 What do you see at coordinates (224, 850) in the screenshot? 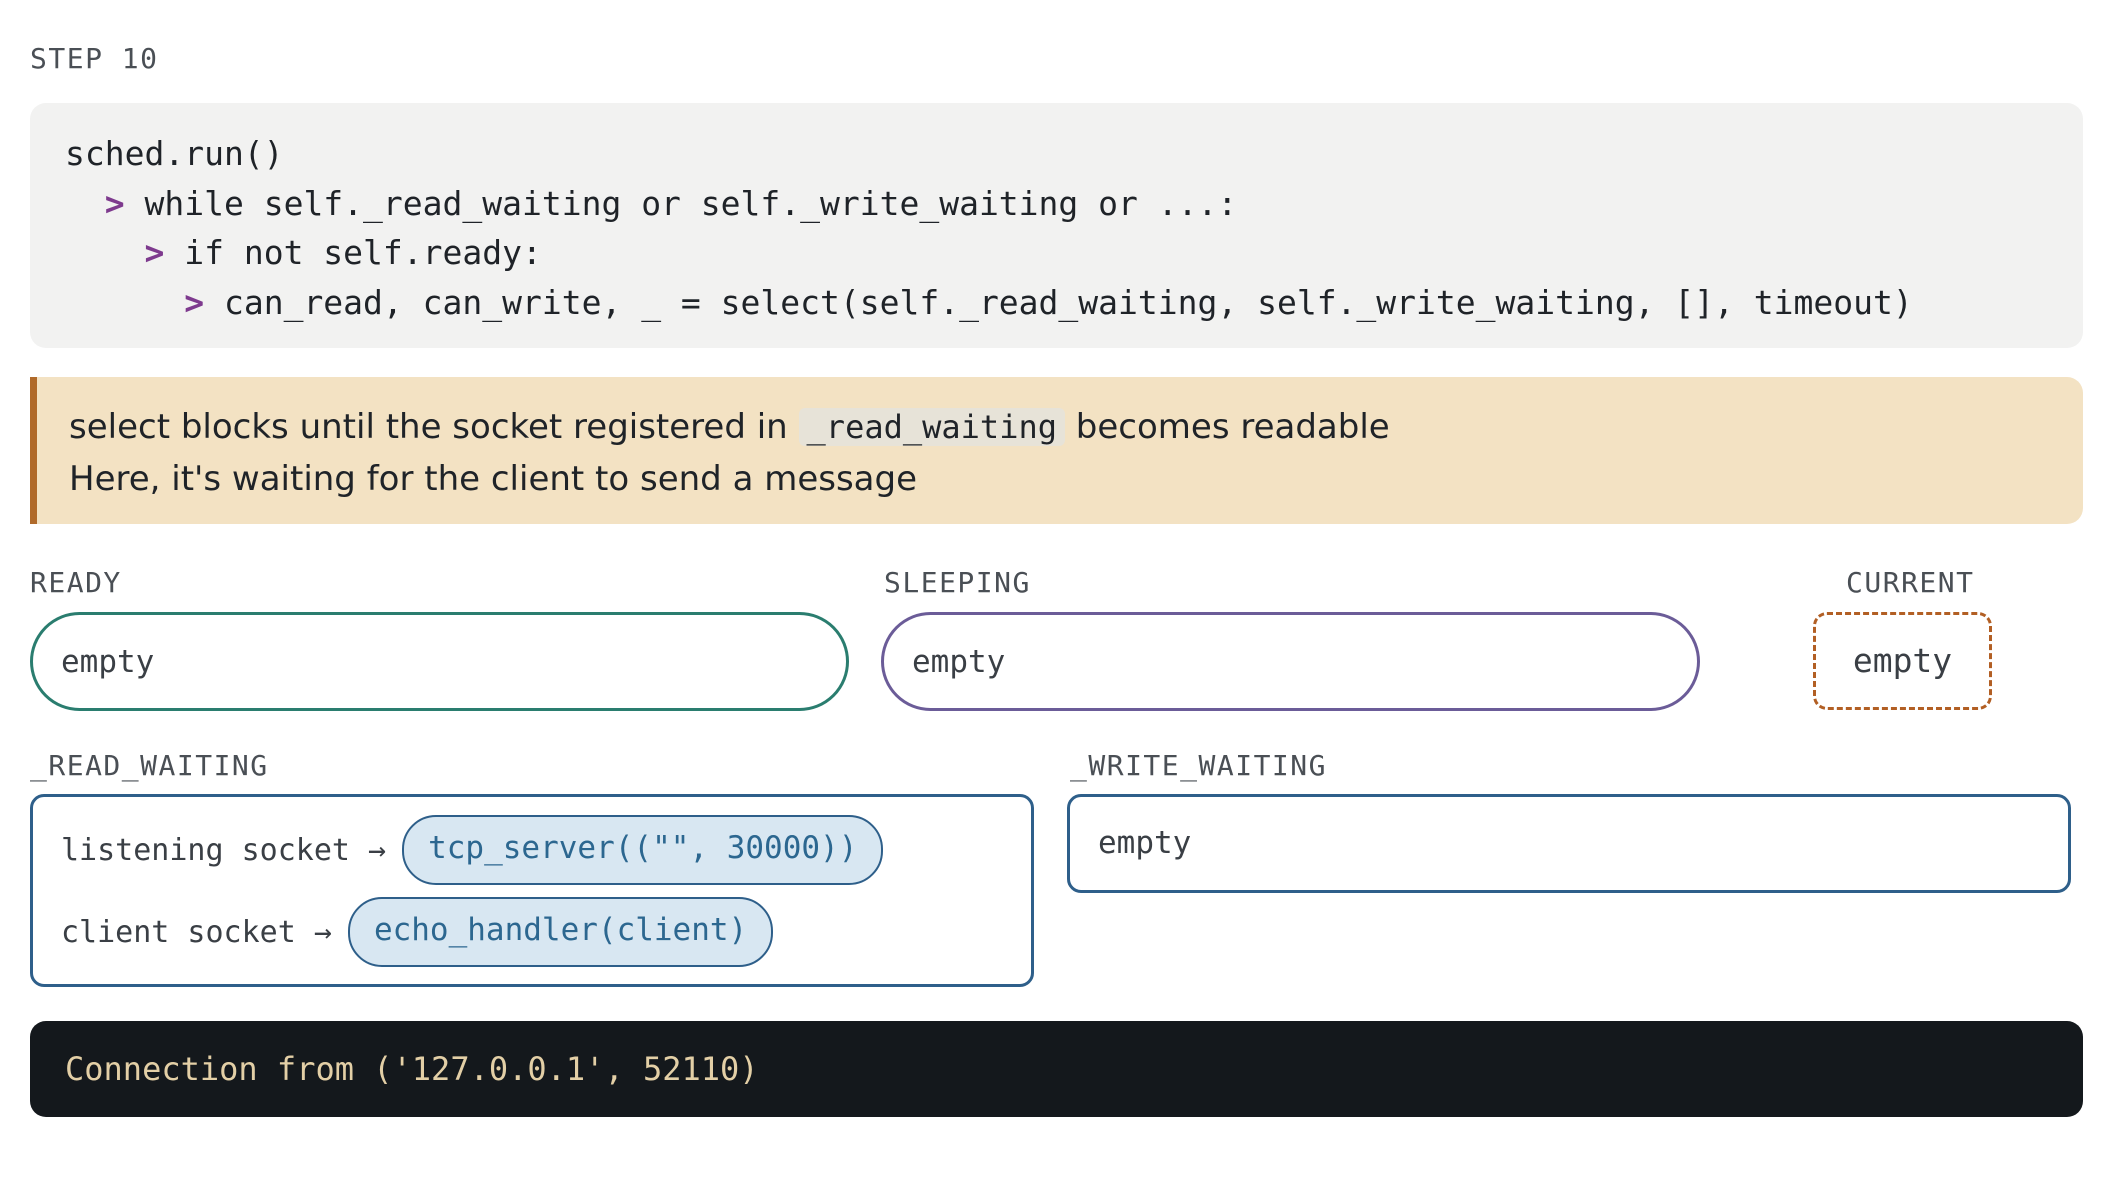
I see `socket-label: listening socket →` at bounding box center [224, 850].